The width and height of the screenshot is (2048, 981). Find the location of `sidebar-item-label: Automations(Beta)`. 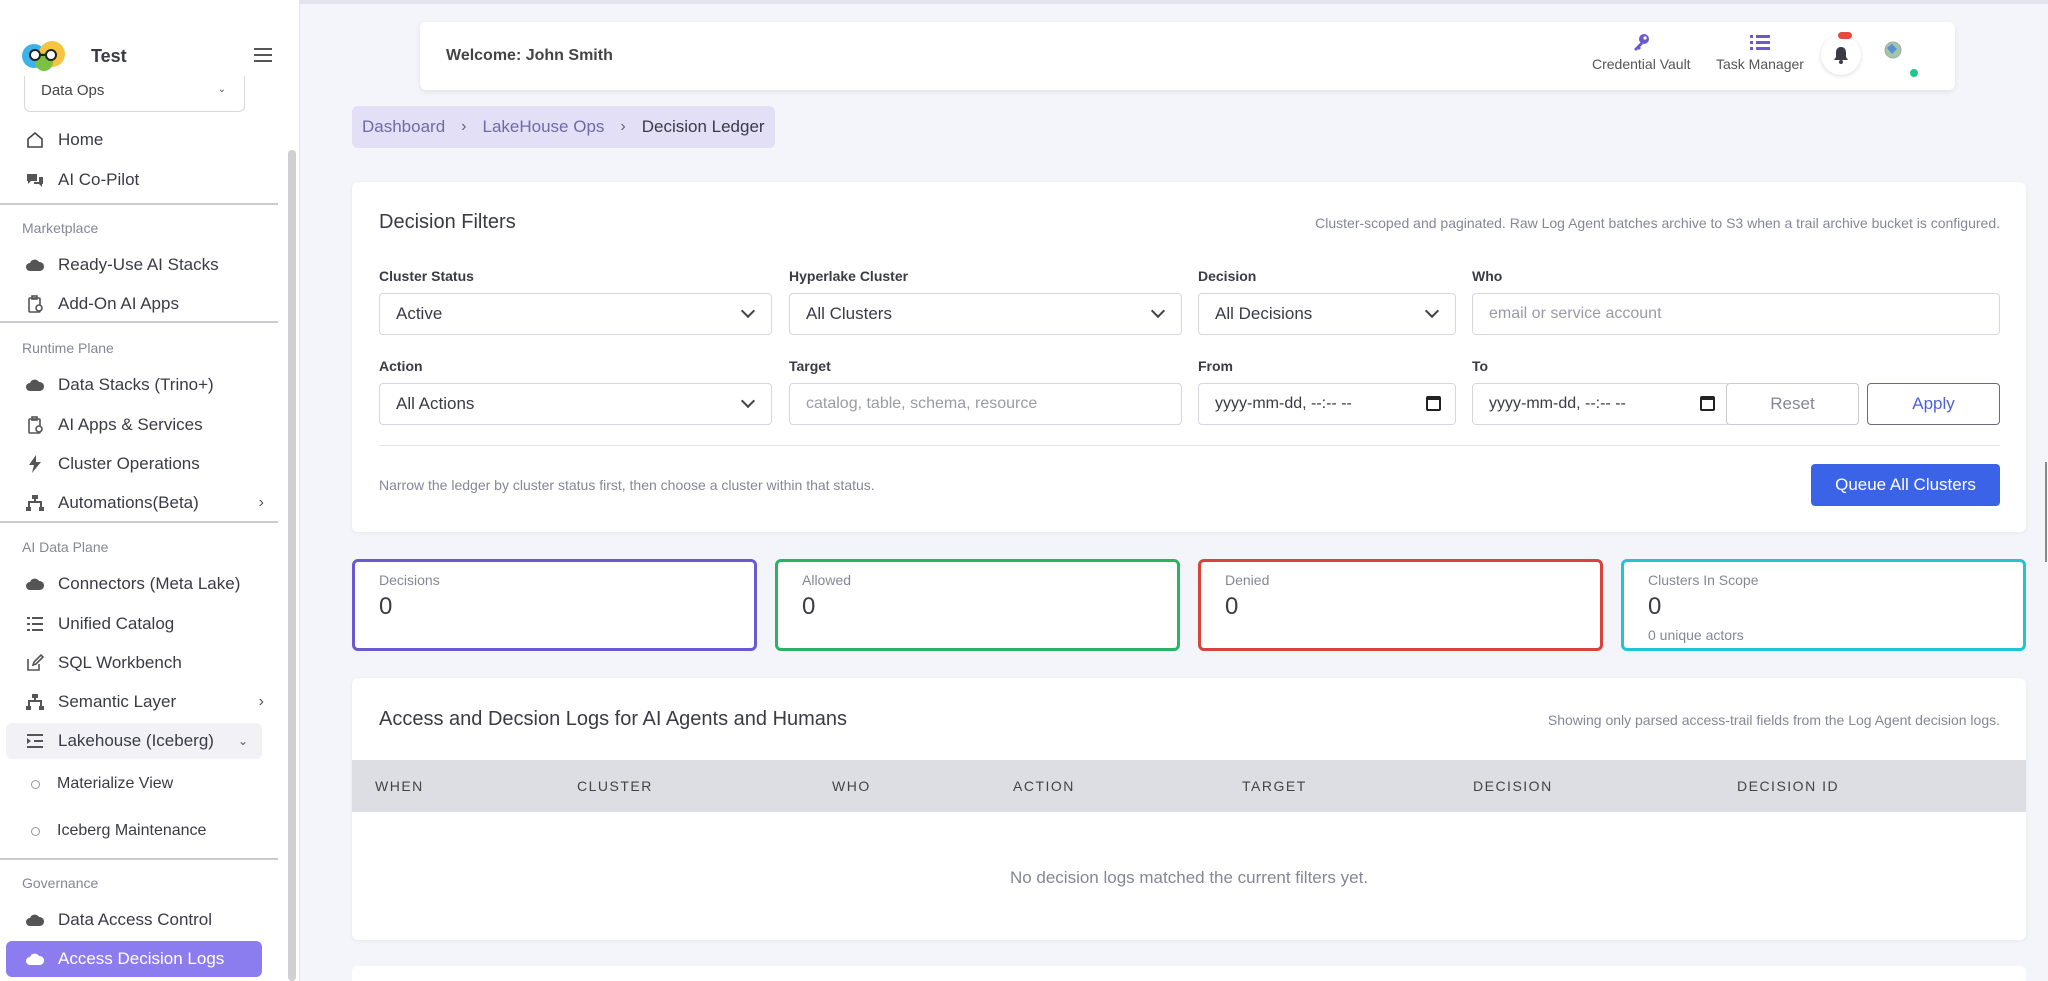

sidebar-item-label: Automations(Beta) is located at coordinates (128, 502).